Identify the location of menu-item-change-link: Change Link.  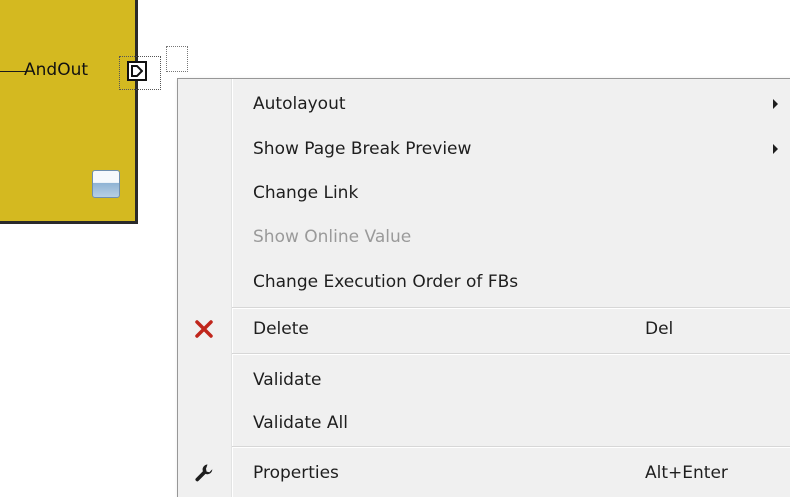
(484, 193).